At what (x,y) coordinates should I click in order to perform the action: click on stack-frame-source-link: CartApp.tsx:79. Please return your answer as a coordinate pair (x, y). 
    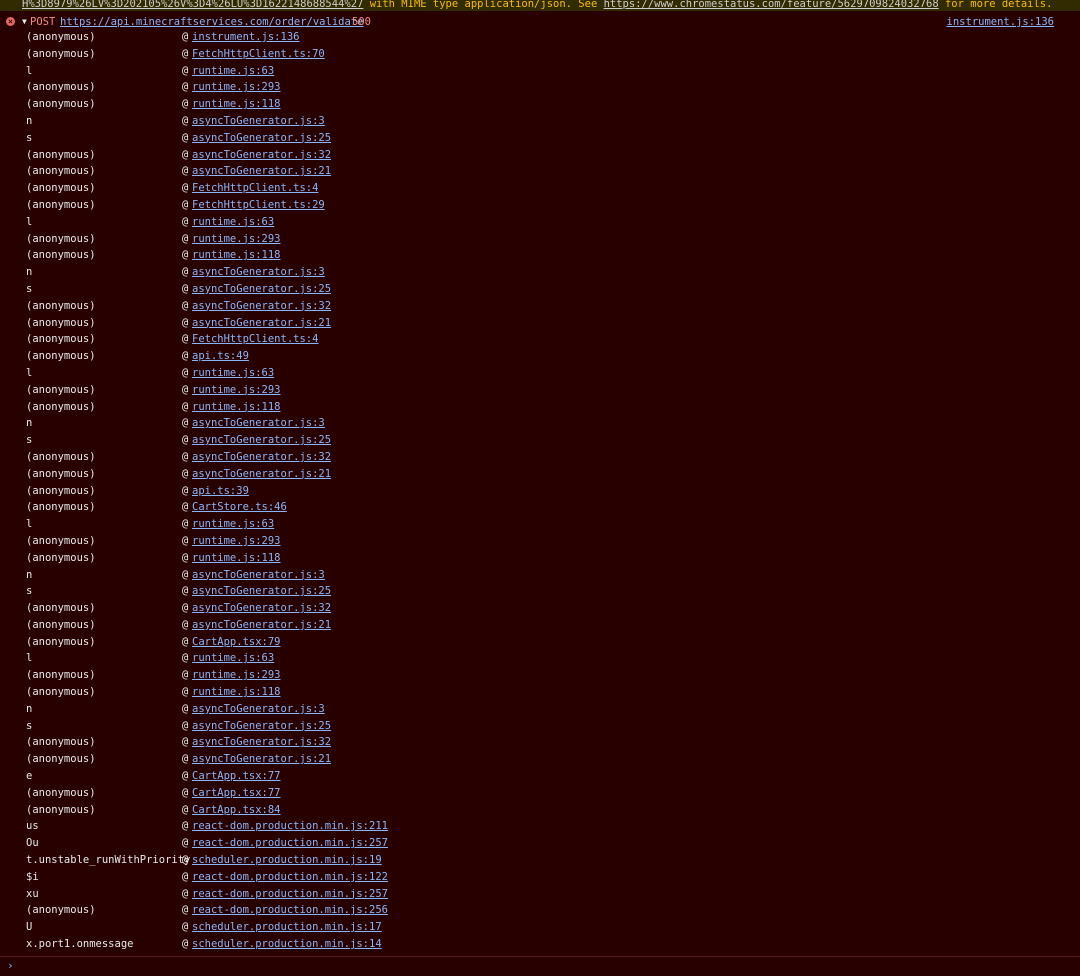
    Looking at the image, I should click on (236, 642).